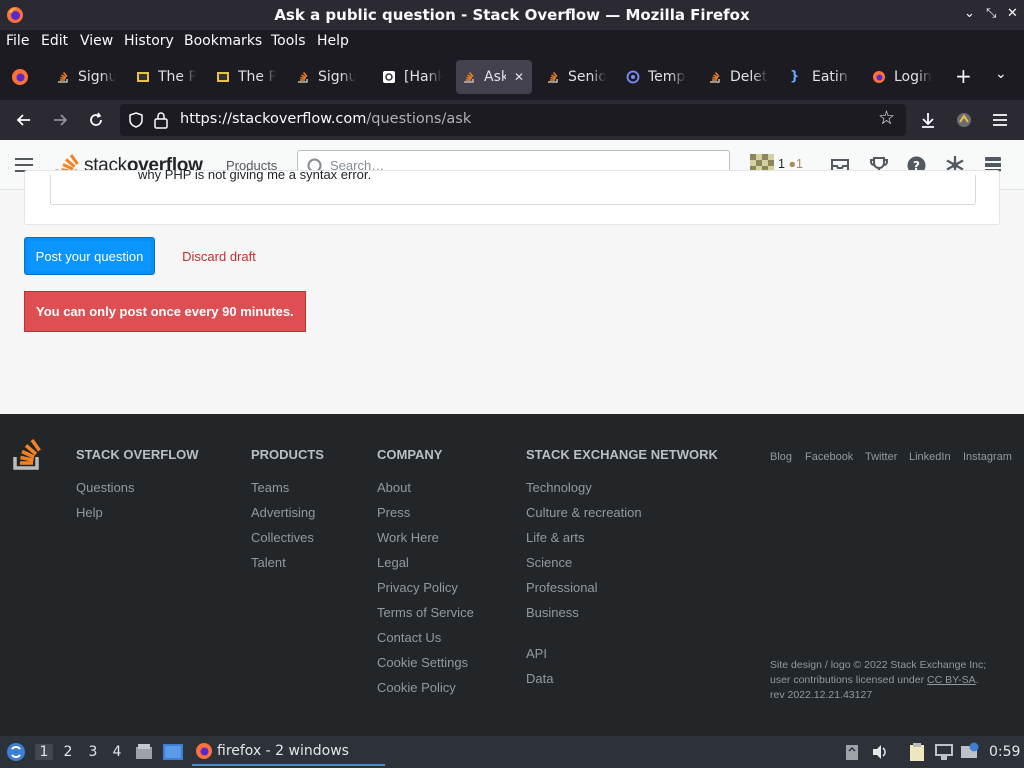 The image size is (1024, 768). Describe the element at coordinates (422, 662) in the screenshot. I see `footer-link-cookie-settings: Cookie Settings` at that location.